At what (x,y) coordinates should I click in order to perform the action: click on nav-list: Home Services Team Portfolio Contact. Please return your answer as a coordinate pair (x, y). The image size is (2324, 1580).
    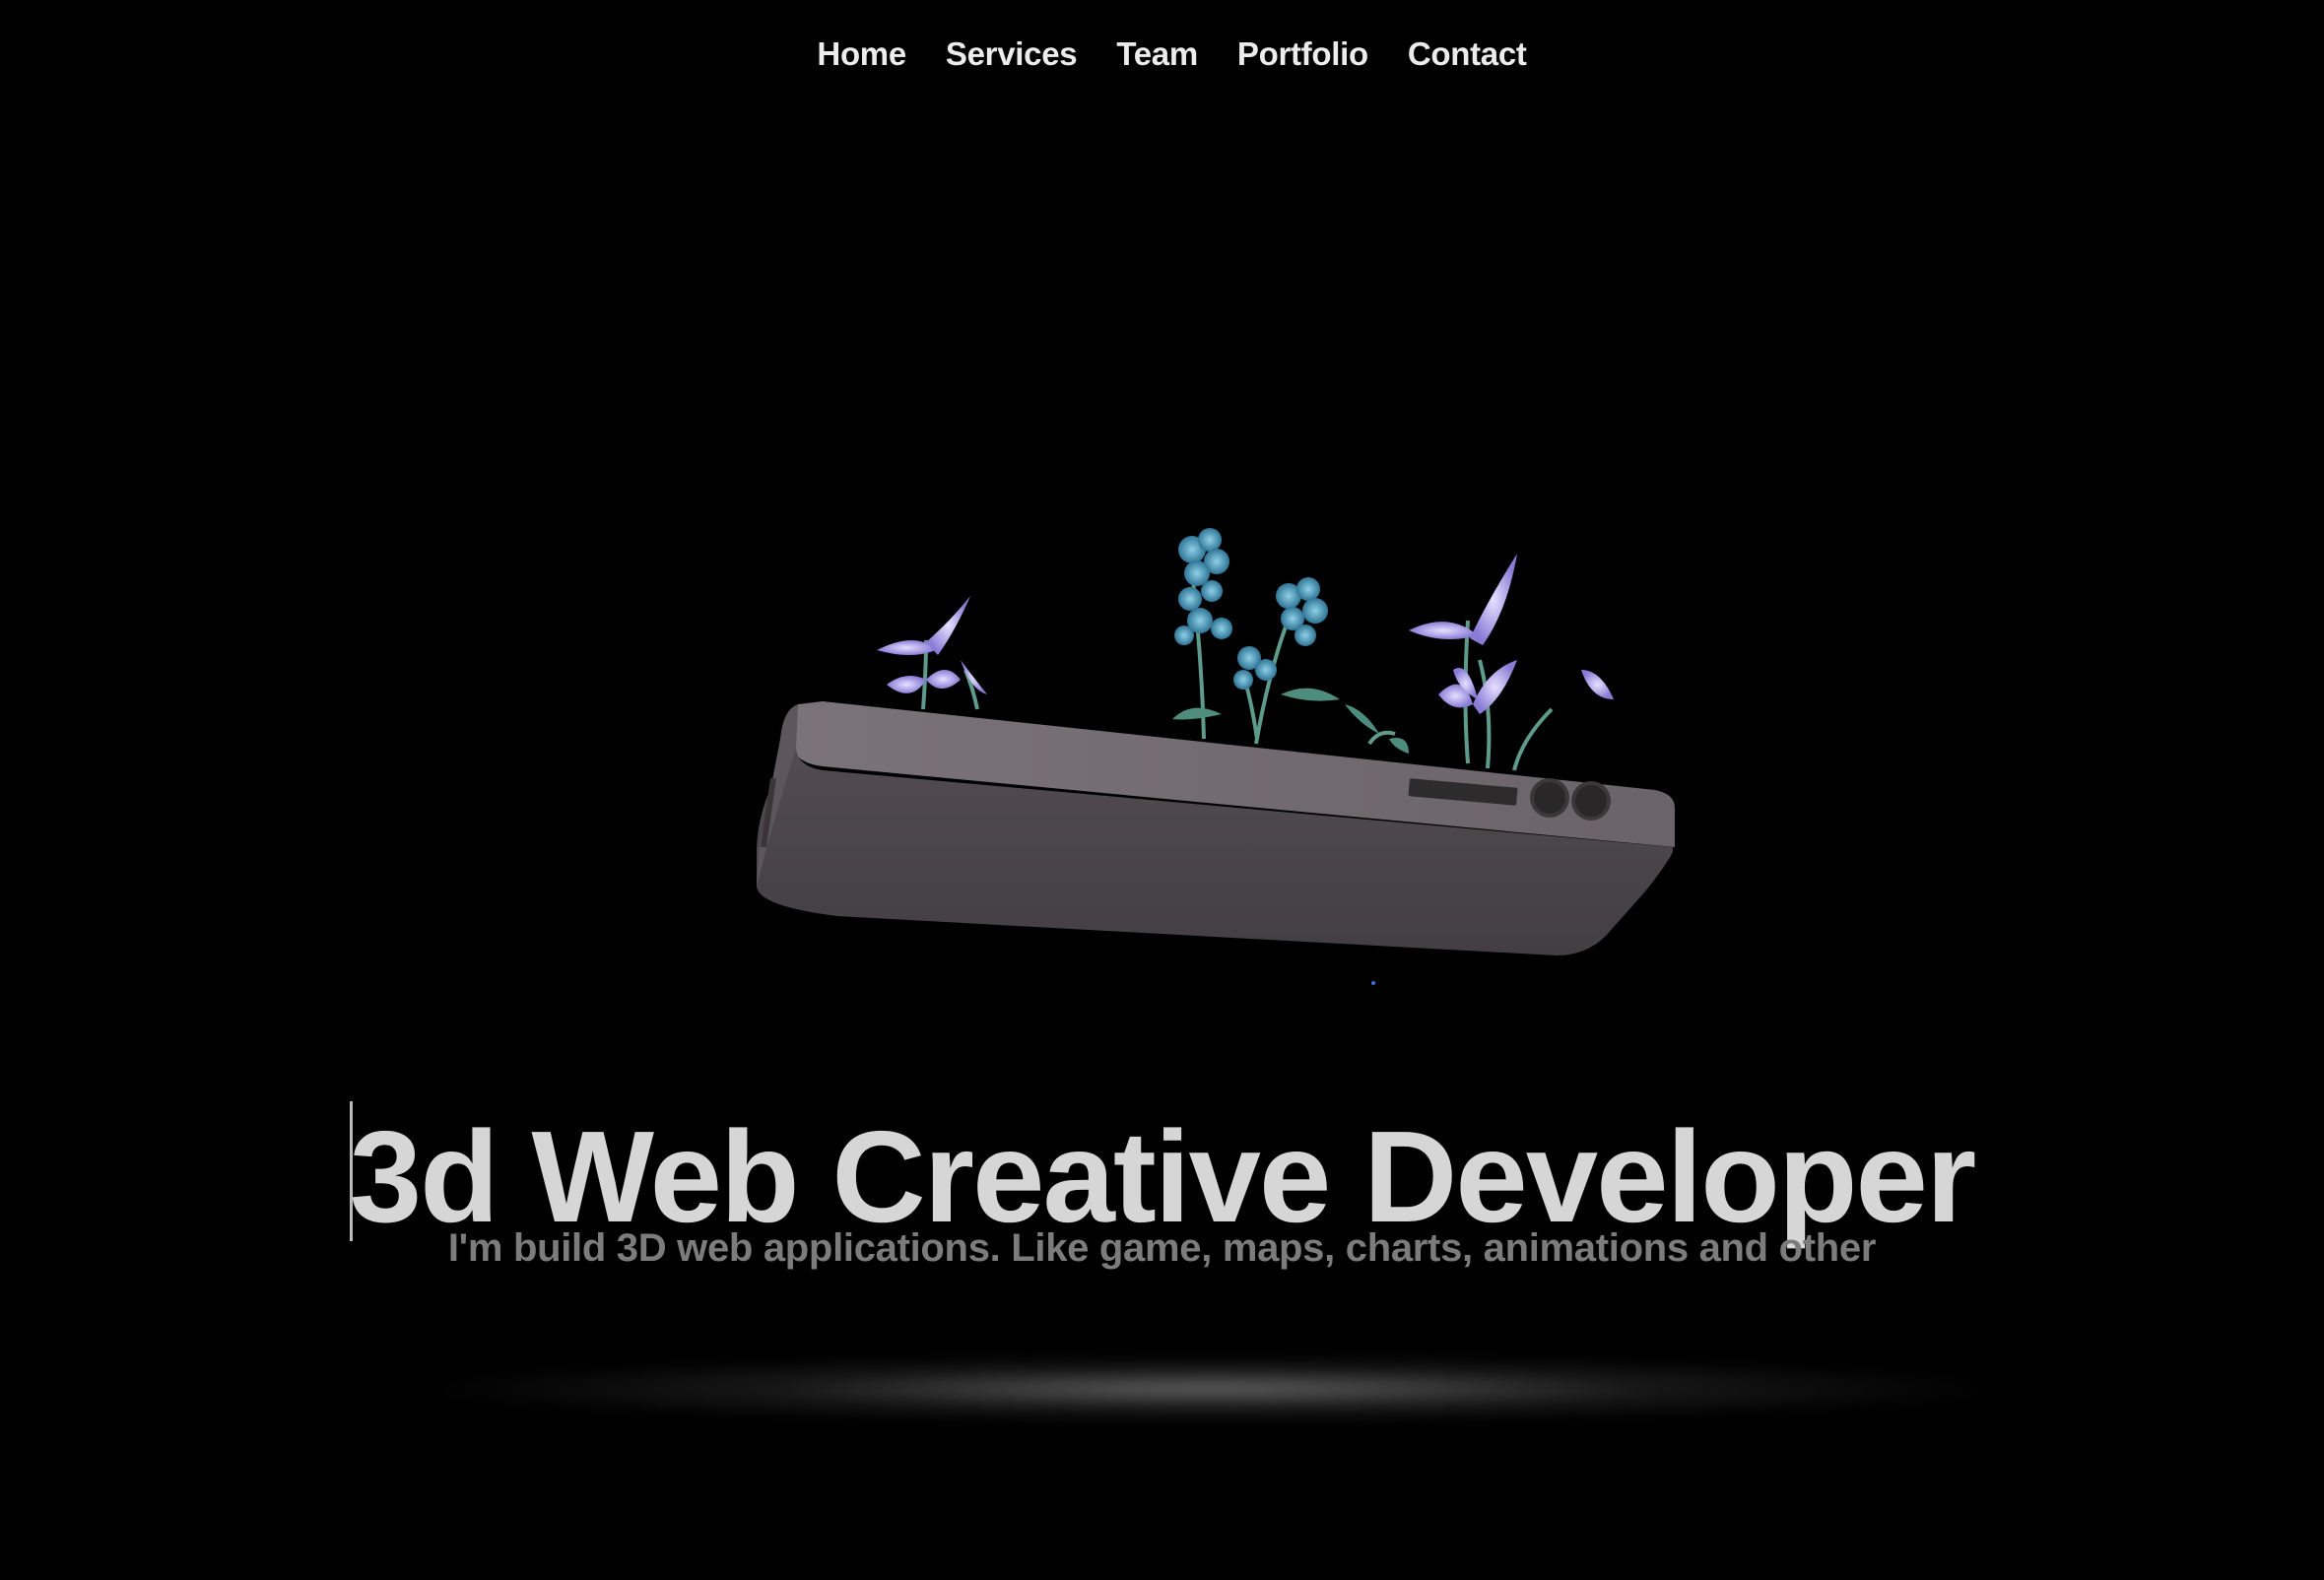
    Looking at the image, I should click on (1171, 54).